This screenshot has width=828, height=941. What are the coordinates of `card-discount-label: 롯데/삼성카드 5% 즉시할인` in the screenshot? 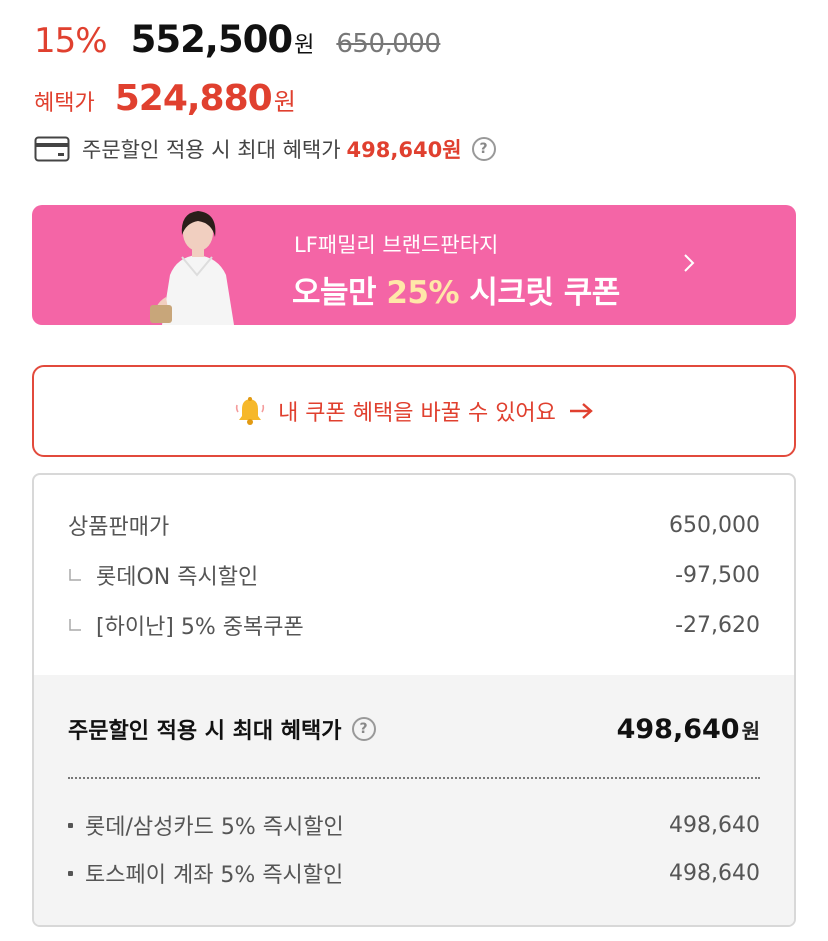 It's located at (214, 827).